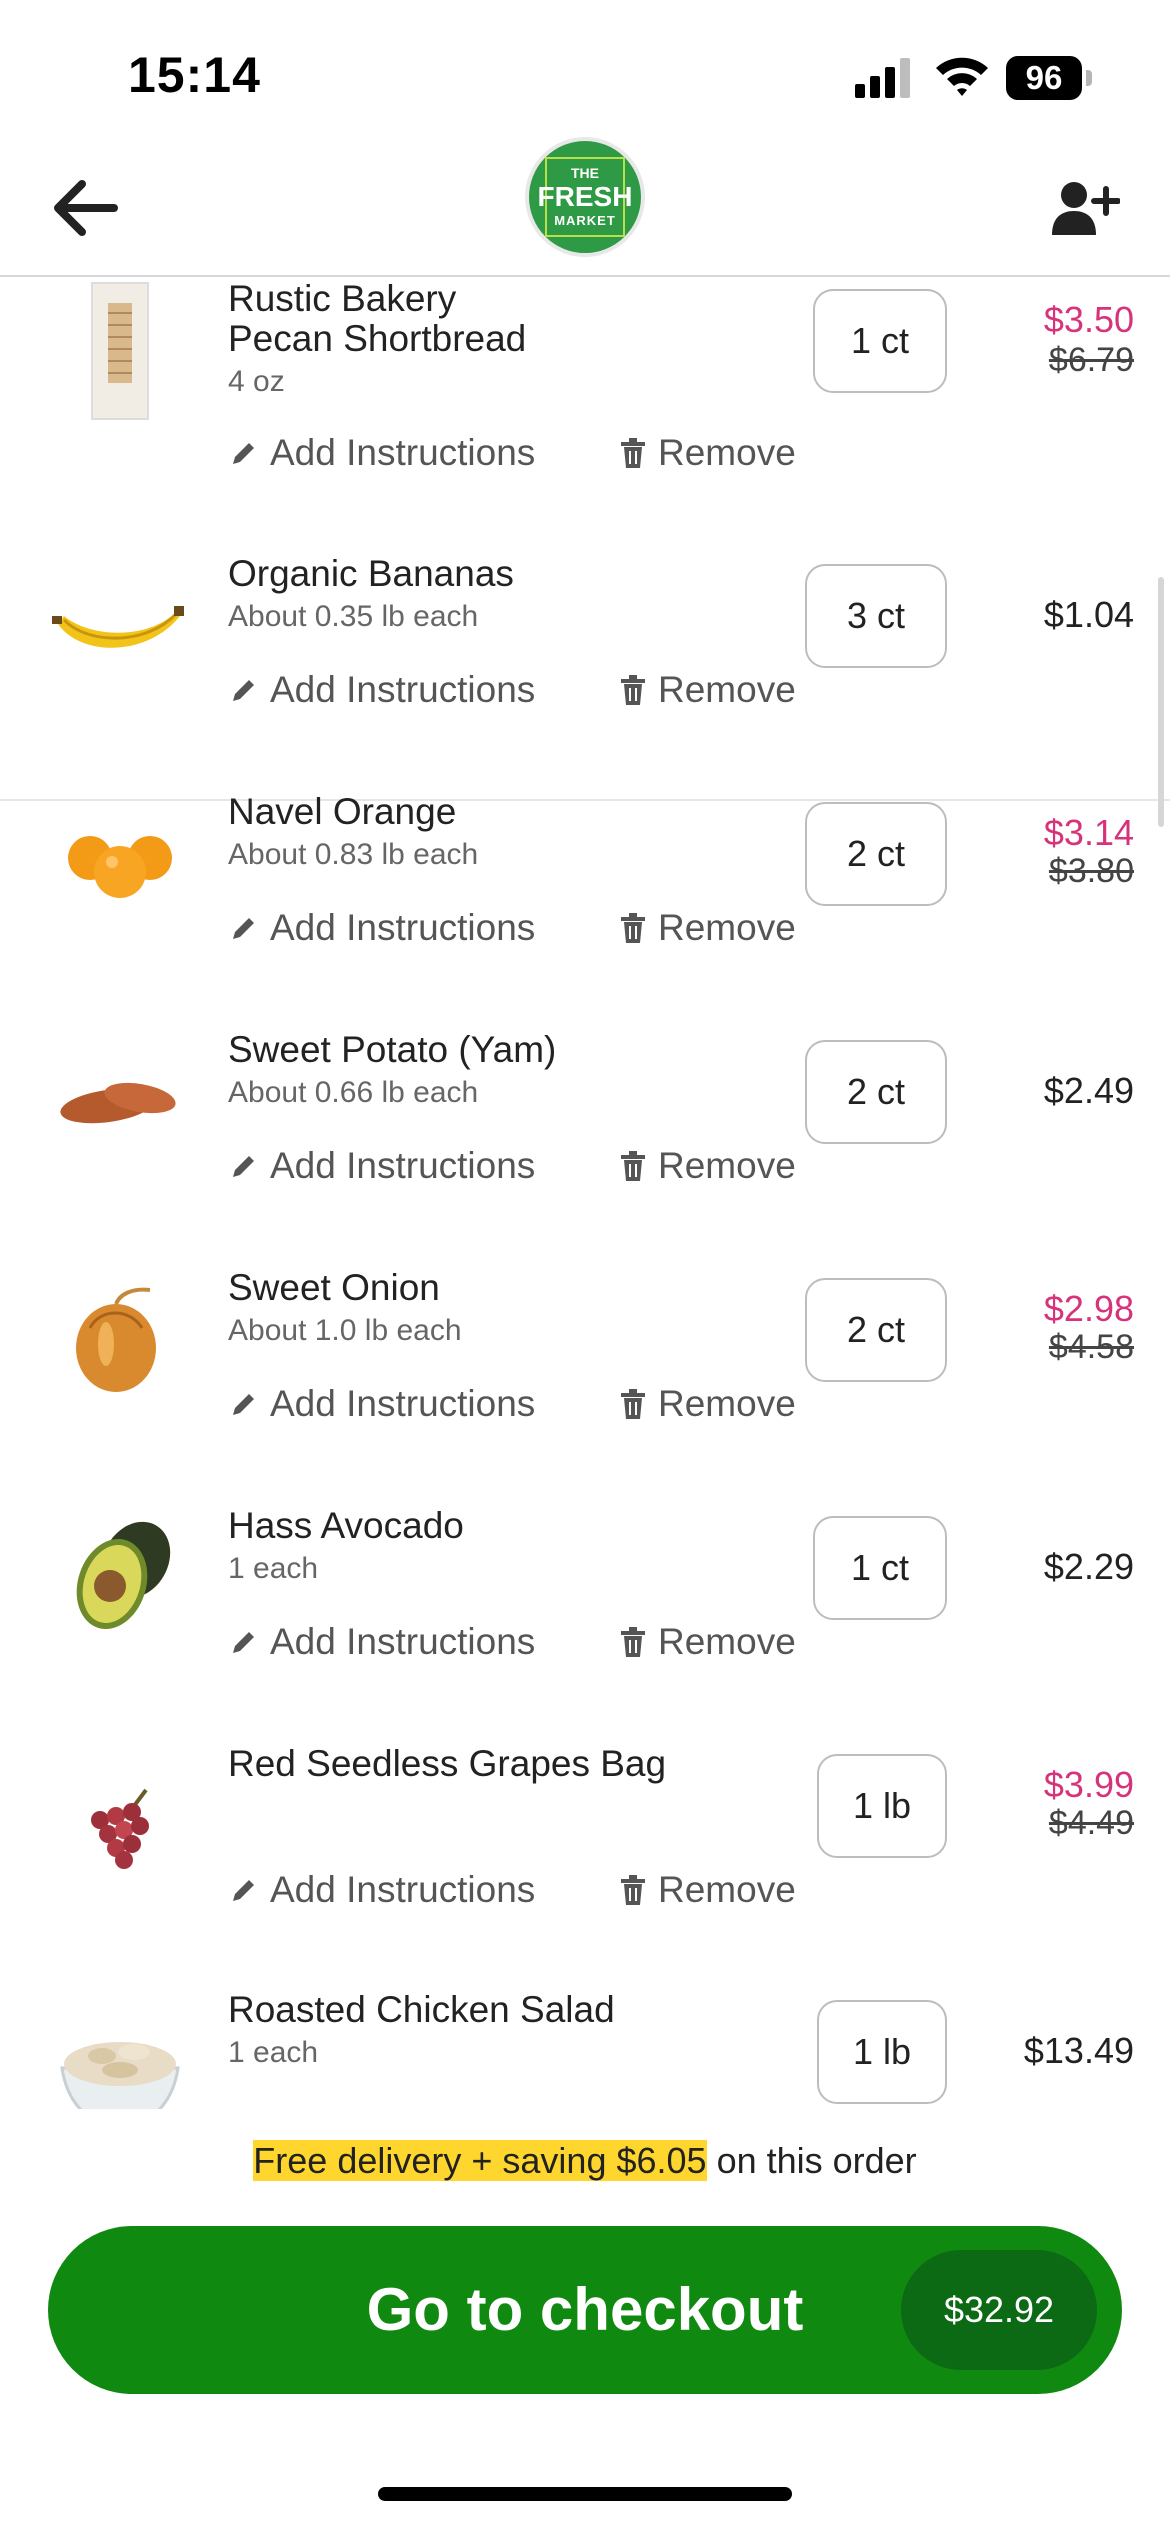 The width and height of the screenshot is (1170, 2532). I want to click on sale-price: $2.98, so click(1088, 1308).